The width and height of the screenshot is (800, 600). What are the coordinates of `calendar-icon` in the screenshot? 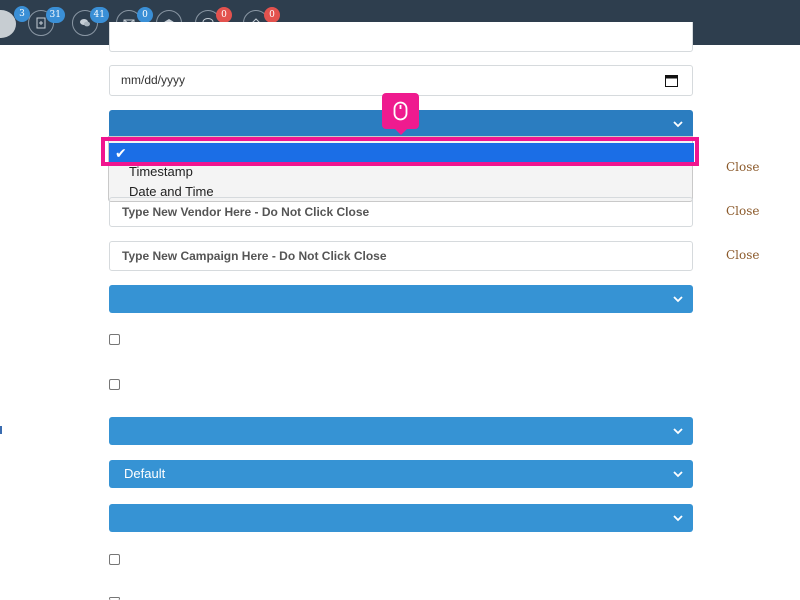 It's located at (671, 80).